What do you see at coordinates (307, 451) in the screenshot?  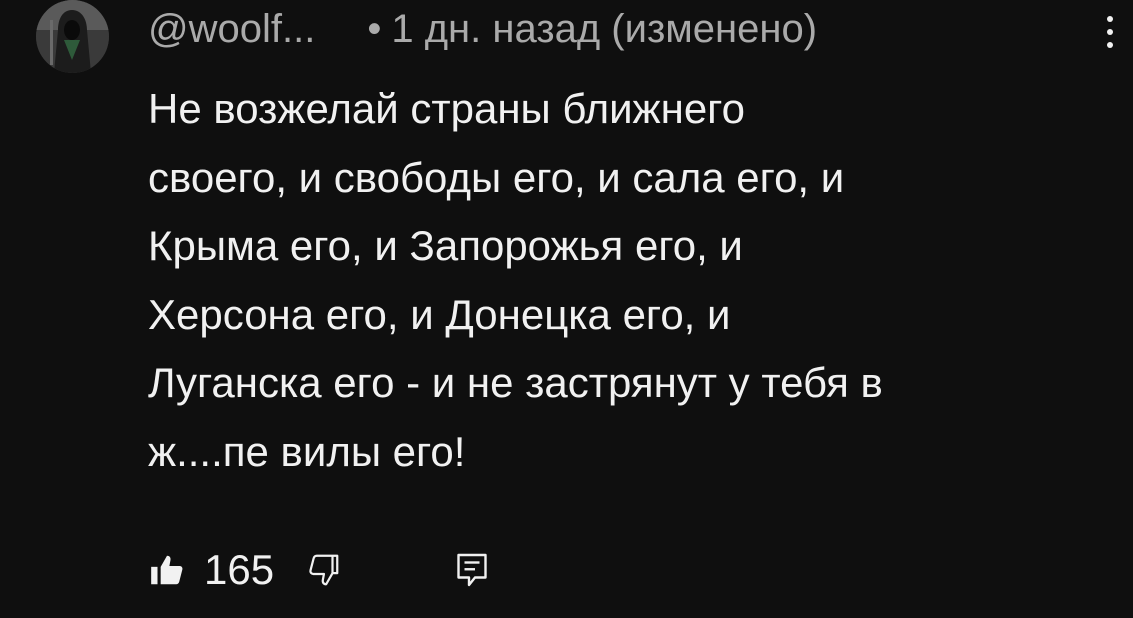 I see `comment-text-line: ж....пе вилы его!` at bounding box center [307, 451].